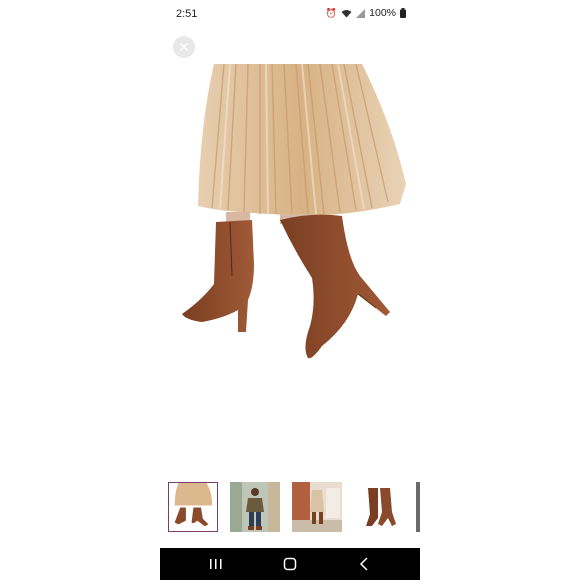  I want to click on close-icon: ✕, so click(184, 47).